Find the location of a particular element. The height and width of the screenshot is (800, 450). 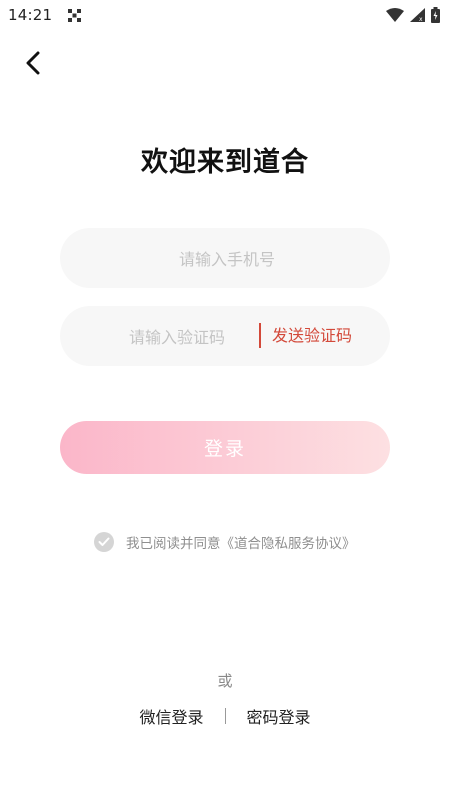

status-icons: x is located at coordinates (413, 15).